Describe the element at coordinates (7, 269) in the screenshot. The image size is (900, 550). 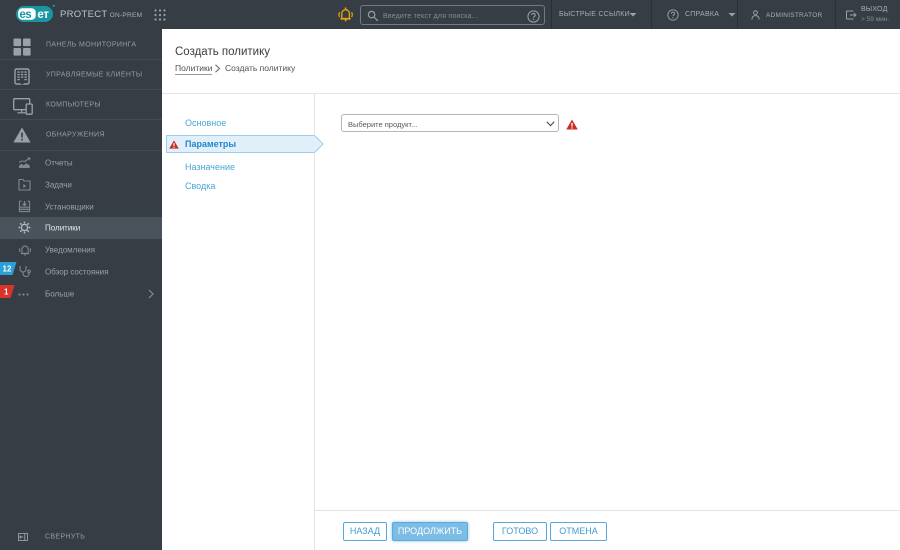
I see `svg-text: 12` at that location.